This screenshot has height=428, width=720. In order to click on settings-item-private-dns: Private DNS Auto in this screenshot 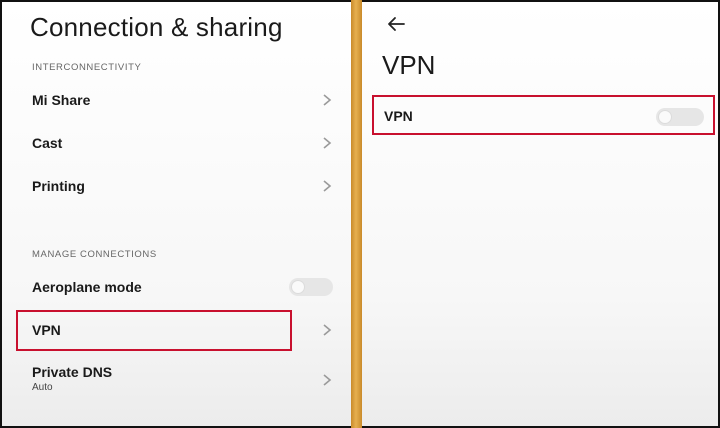, I will do `click(176, 380)`.